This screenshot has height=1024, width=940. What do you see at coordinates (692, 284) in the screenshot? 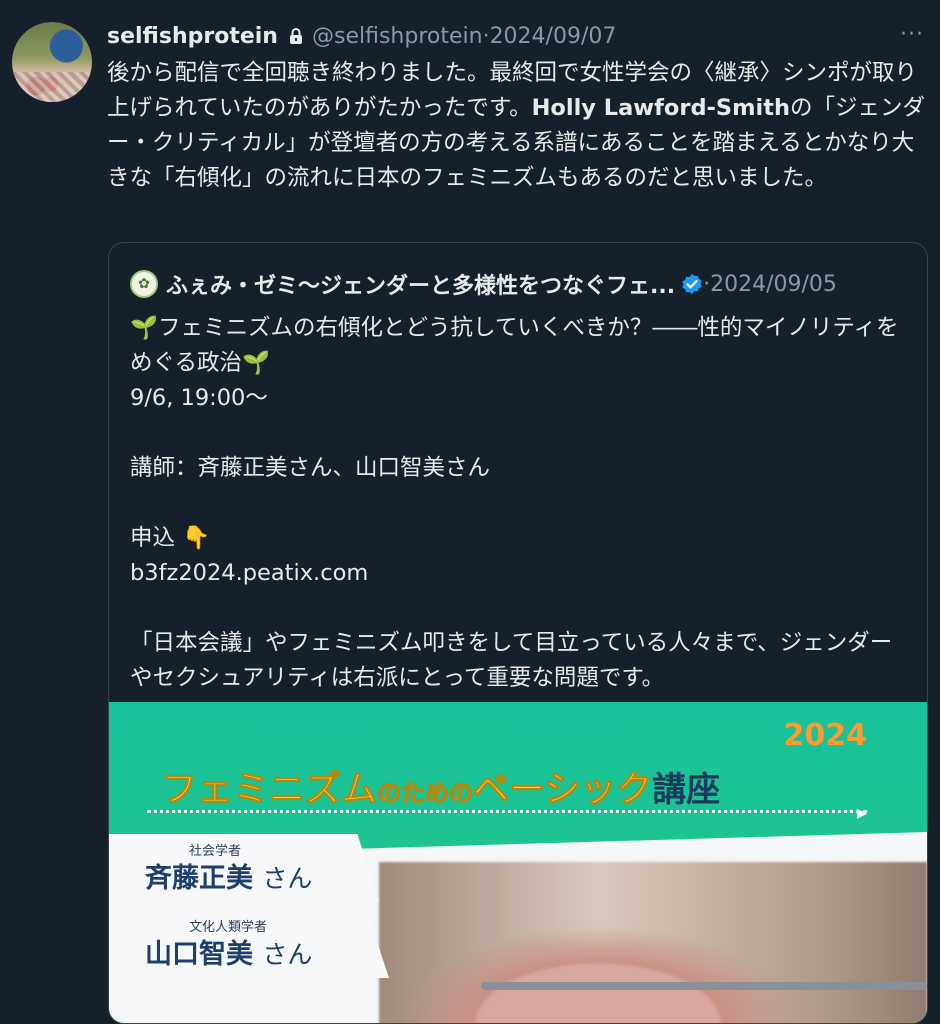
I see `verified-badge-icon` at bounding box center [692, 284].